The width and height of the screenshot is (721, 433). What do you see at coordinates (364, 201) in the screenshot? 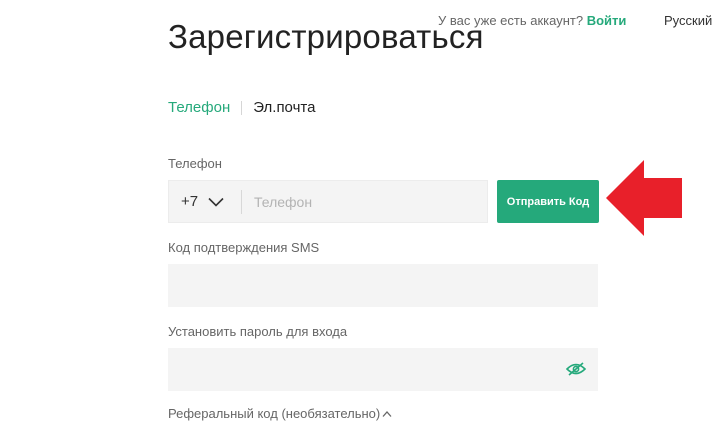
I see `phone-input` at bounding box center [364, 201].